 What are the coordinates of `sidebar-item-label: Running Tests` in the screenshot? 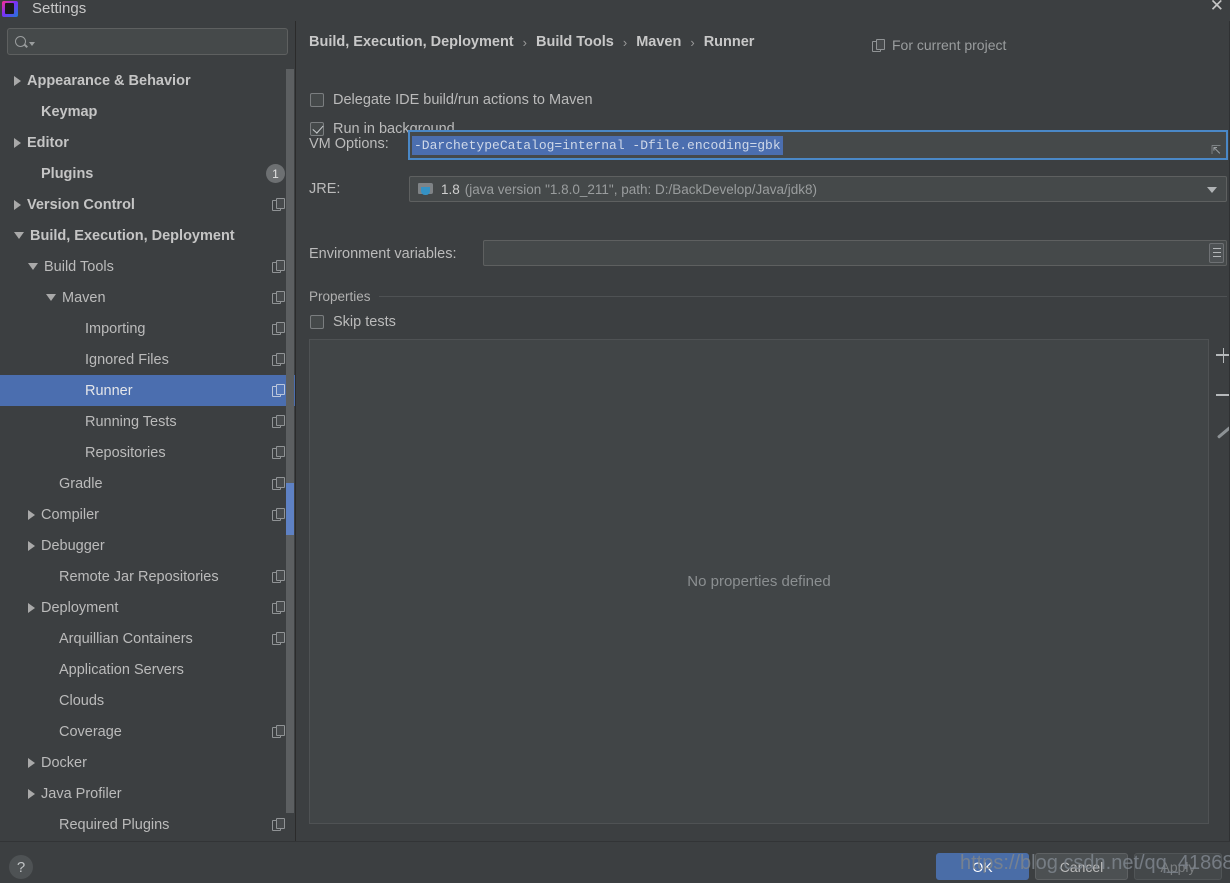 It's located at (131, 421).